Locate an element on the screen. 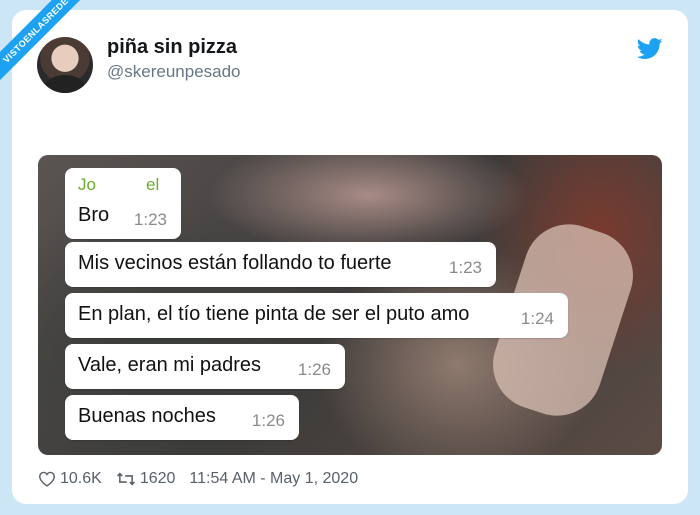 Image resolution: width=700 pixels, height=515 pixels. like-count: 10.6K is located at coordinates (81, 478).